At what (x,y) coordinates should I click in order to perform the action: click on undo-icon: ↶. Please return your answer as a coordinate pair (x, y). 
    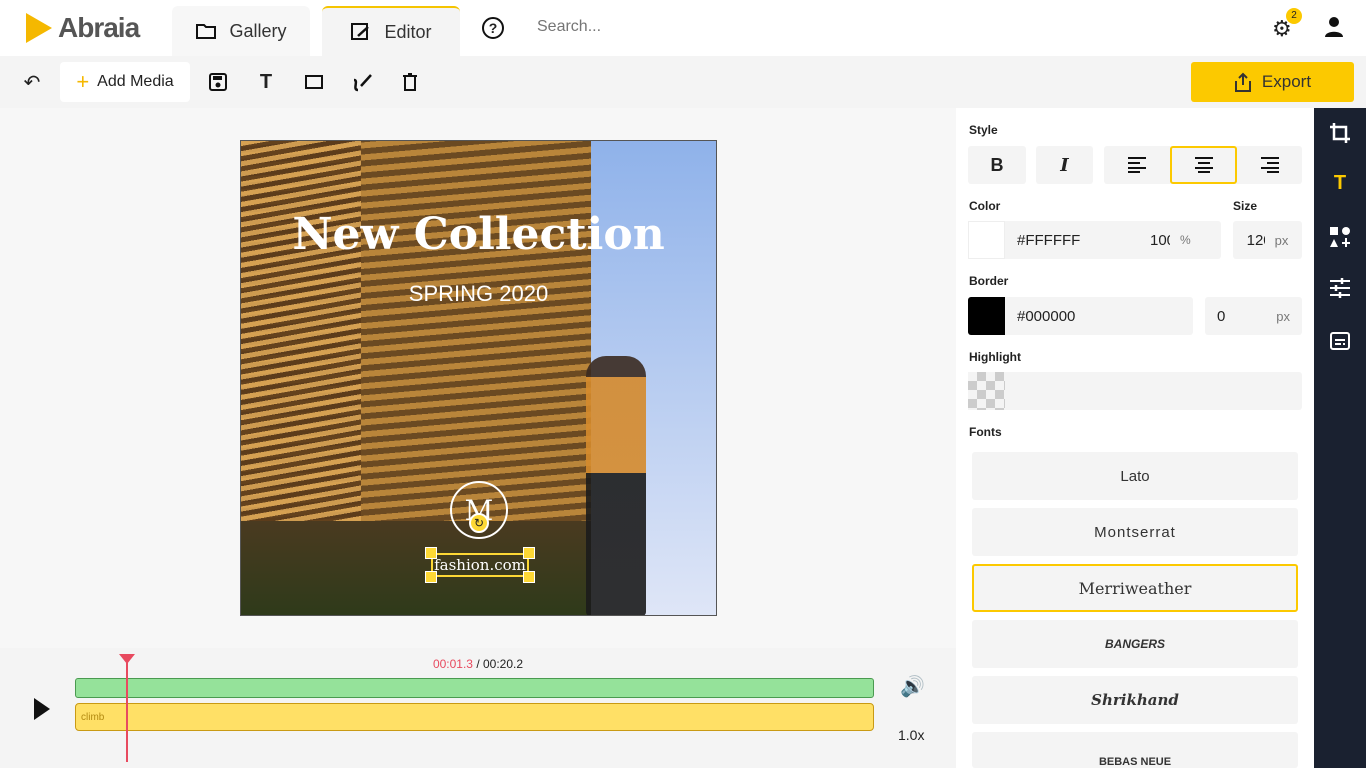
    Looking at the image, I should click on (32, 82).